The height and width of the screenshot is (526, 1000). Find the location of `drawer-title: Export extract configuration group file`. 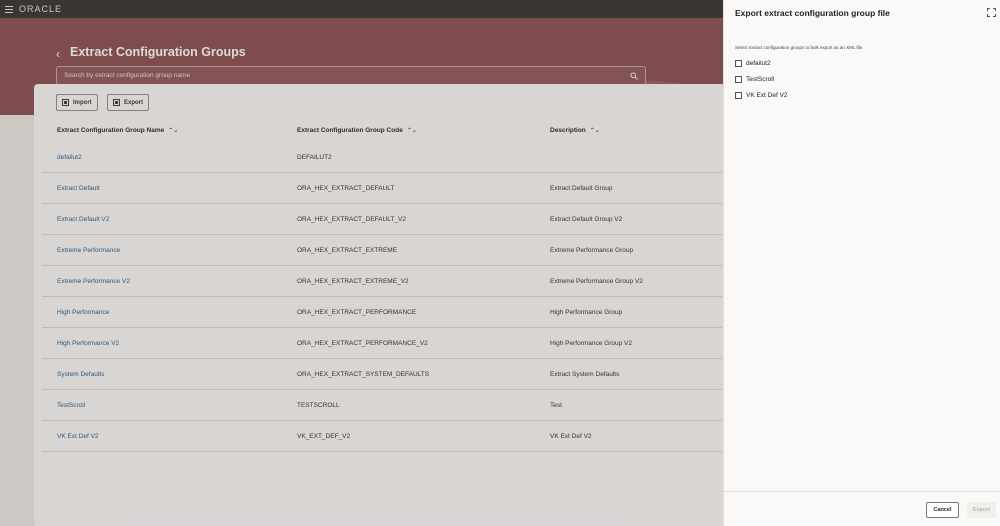

drawer-title: Export extract configuration group file is located at coordinates (812, 13).